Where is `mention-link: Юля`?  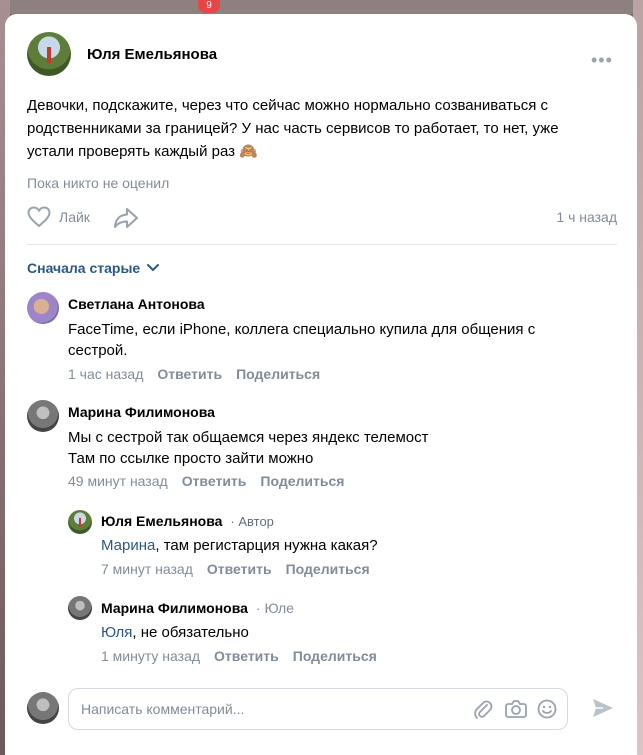
mention-link: Юля is located at coordinates (116, 632).